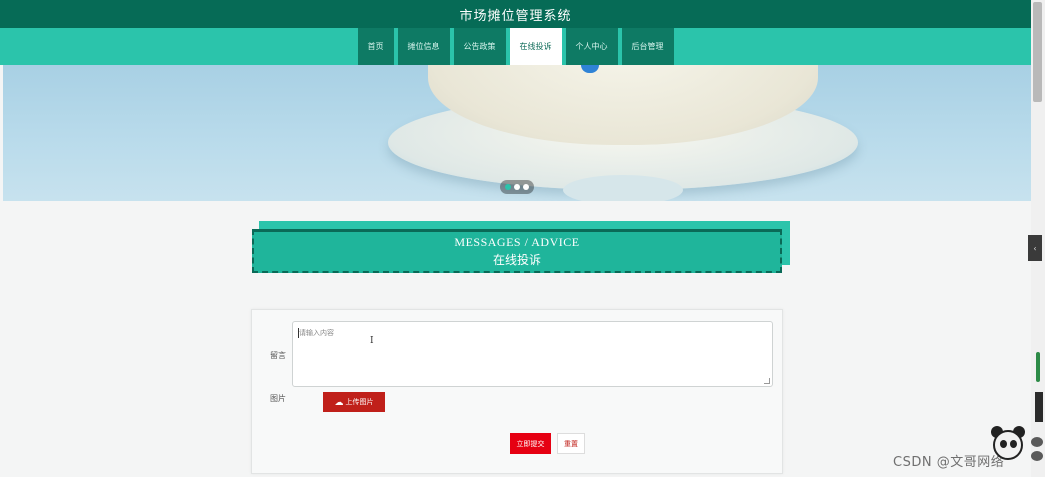 The height and width of the screenshot is (477, 1045). What do you see at coordinates (591, 46) in the screenshot?
I see `nav-item-personal-center: 个人中心` at bounding box center [591, 46].